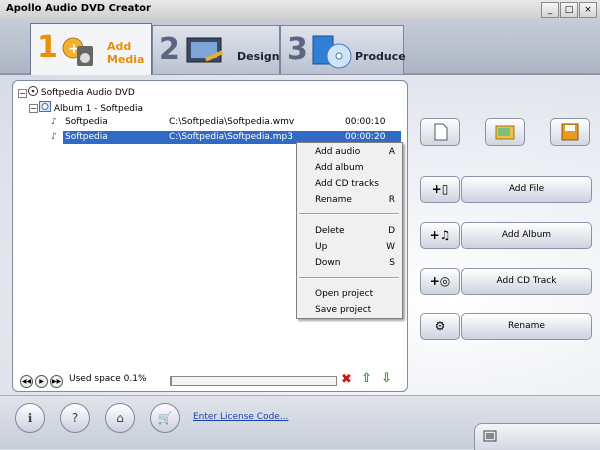  Describe the element at coordinates (26, 381) in the screenshot. I see `rewind-button: ◀◀` at that location.